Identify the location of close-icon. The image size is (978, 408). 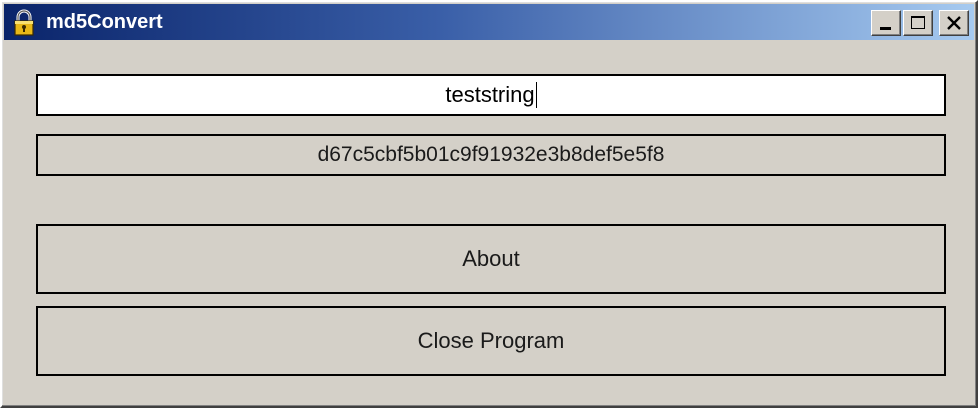
(954, 23).